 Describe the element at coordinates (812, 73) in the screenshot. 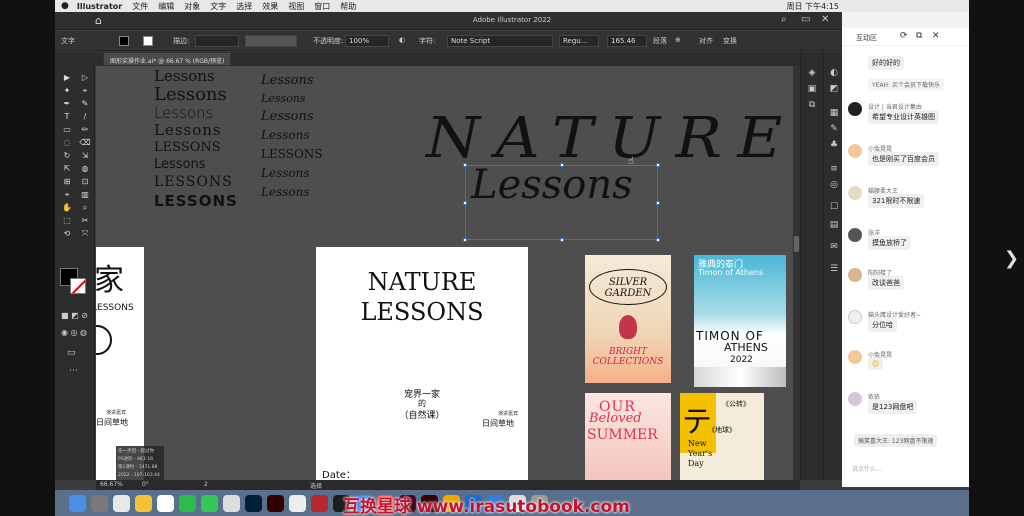

I see `layers-icon: ◈` at that location.